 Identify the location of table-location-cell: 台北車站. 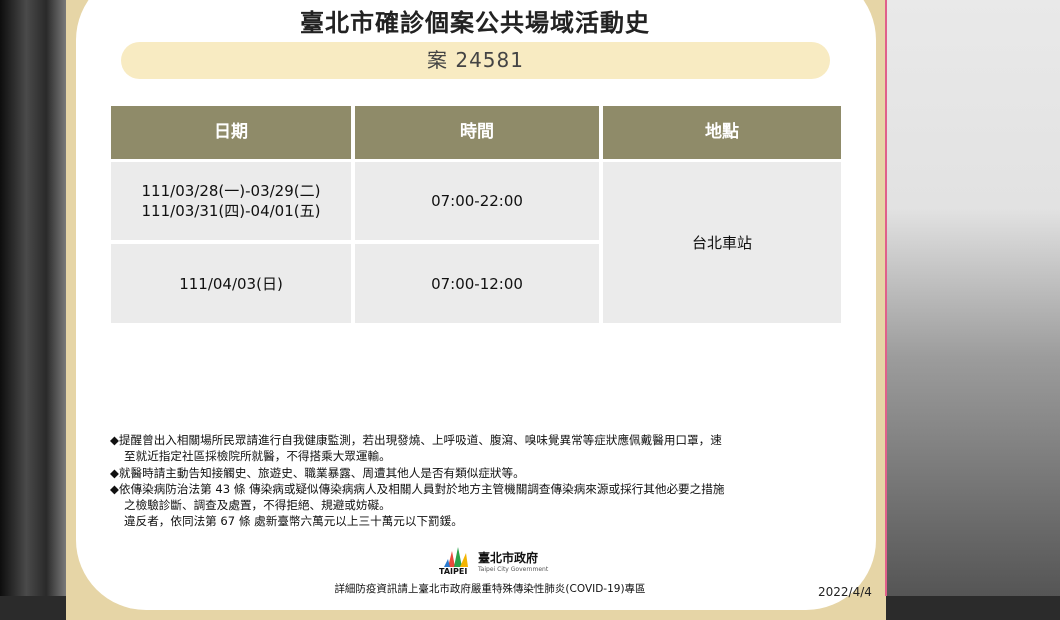
(722, 242).